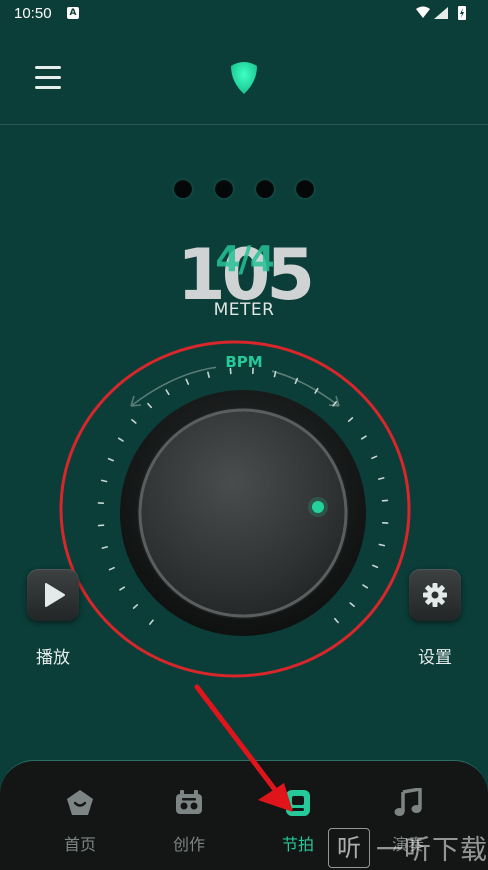 The height and width of the screenshot is (870, 488). What do you see at coordinates (298, 843) in the screenshot?
I see `tab-metronome-label: 节拍` at bounding box center [298, 843].